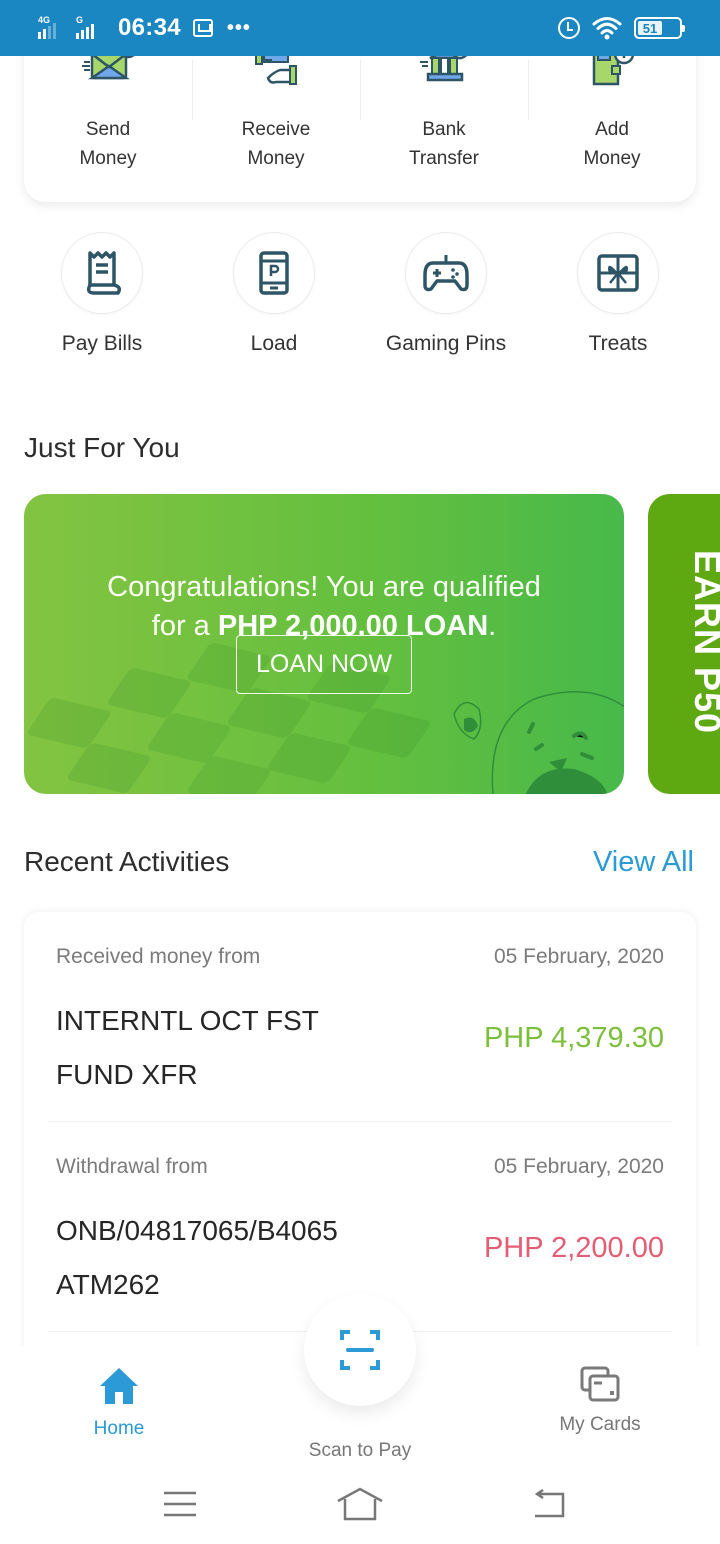 The height and width of the screenshot is (1544, 720). I want to click on menu-icon, so click(180, 1504).